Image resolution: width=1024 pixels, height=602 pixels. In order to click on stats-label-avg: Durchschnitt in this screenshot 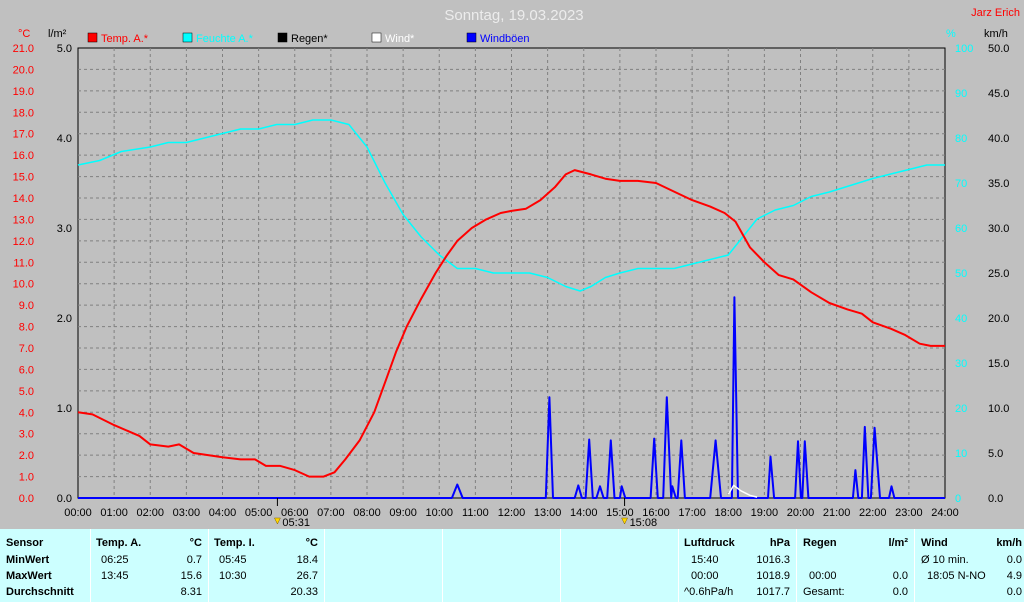, I will do `click(40, 592)`.